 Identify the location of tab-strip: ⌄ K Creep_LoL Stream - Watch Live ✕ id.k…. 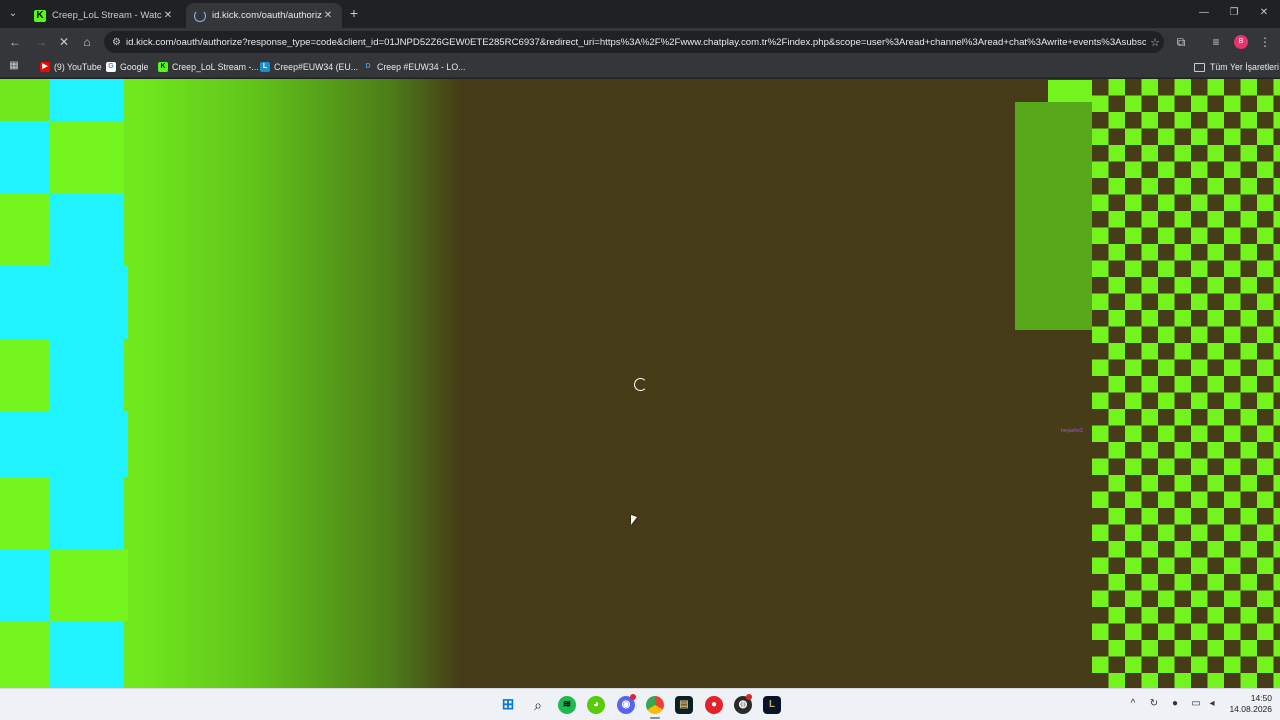
(640, 14).